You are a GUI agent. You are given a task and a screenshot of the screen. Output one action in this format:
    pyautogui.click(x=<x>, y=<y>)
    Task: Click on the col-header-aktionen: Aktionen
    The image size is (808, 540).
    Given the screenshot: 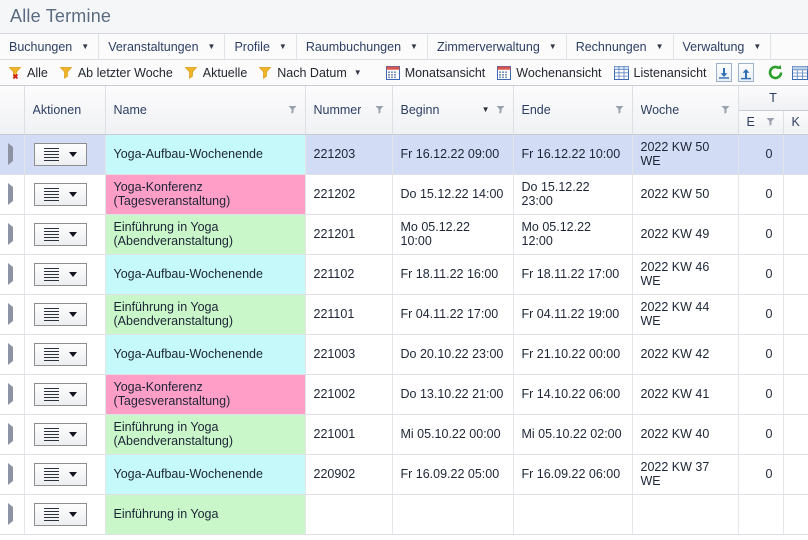 What is the action you would take?
    pyautogui.click(x=65, y=110)
    